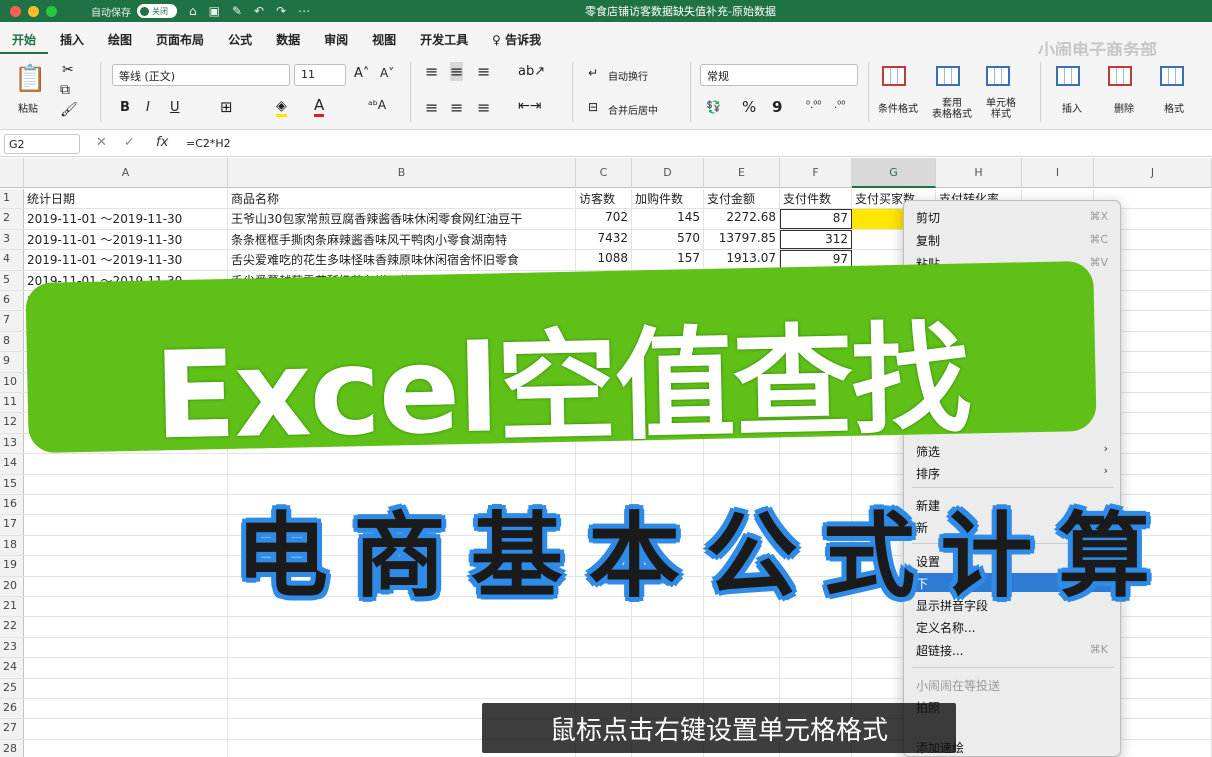 The image size is (1212, 757). Describe the element at coordinates (281, 11) in the screenshot. I see `redo-icon: ↷` at that location.